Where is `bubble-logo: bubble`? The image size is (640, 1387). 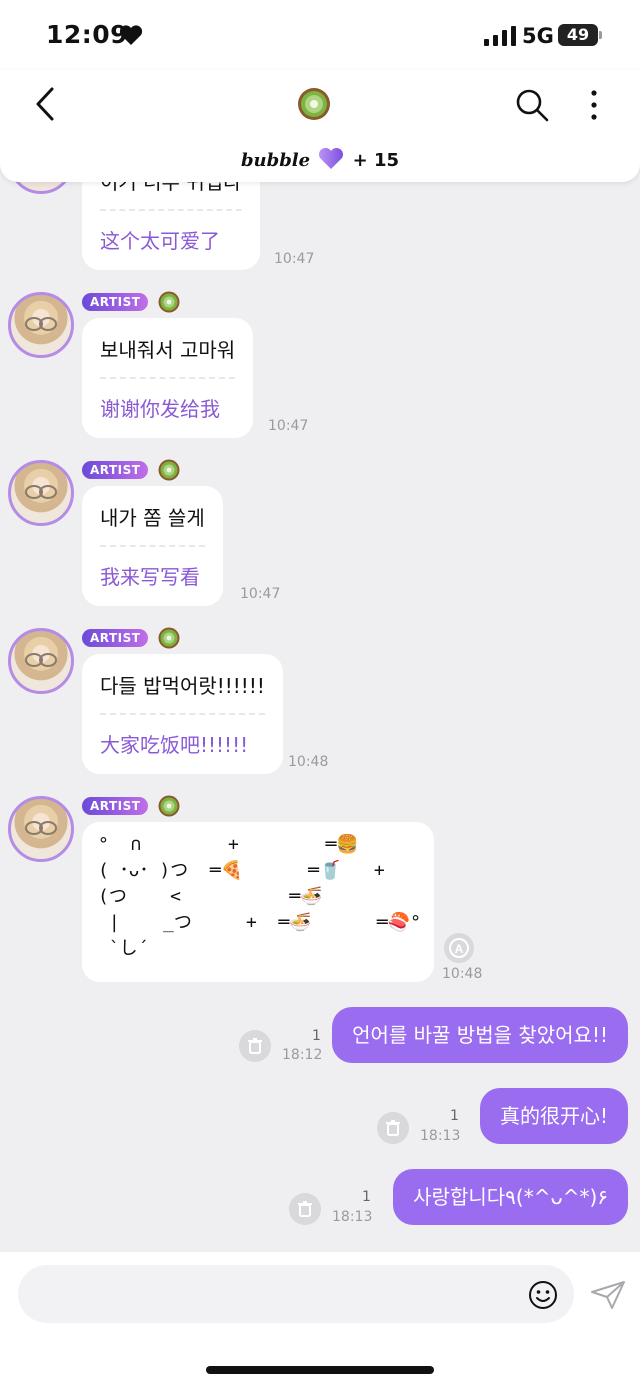
bubble-logo: bubble is located at coordinates (275, 160).